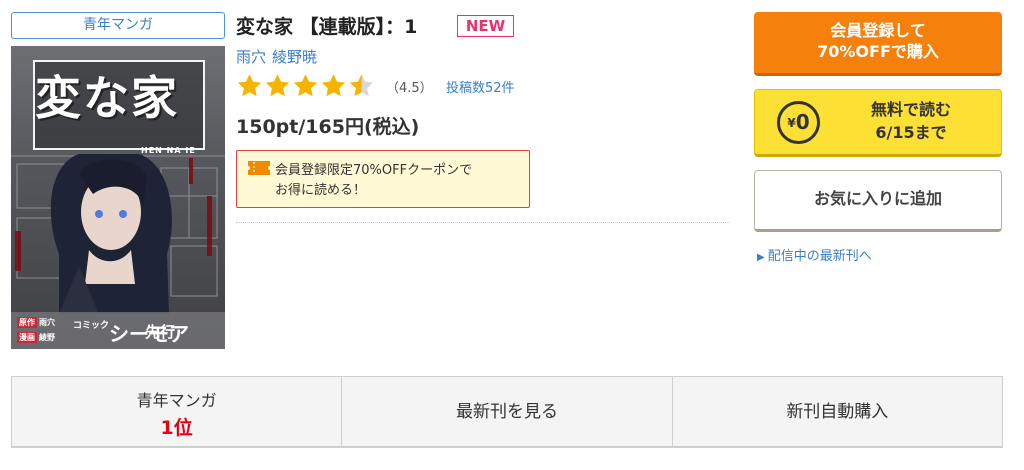  I want to click on yen-zero-icon: ¥0, so click(798, 122).